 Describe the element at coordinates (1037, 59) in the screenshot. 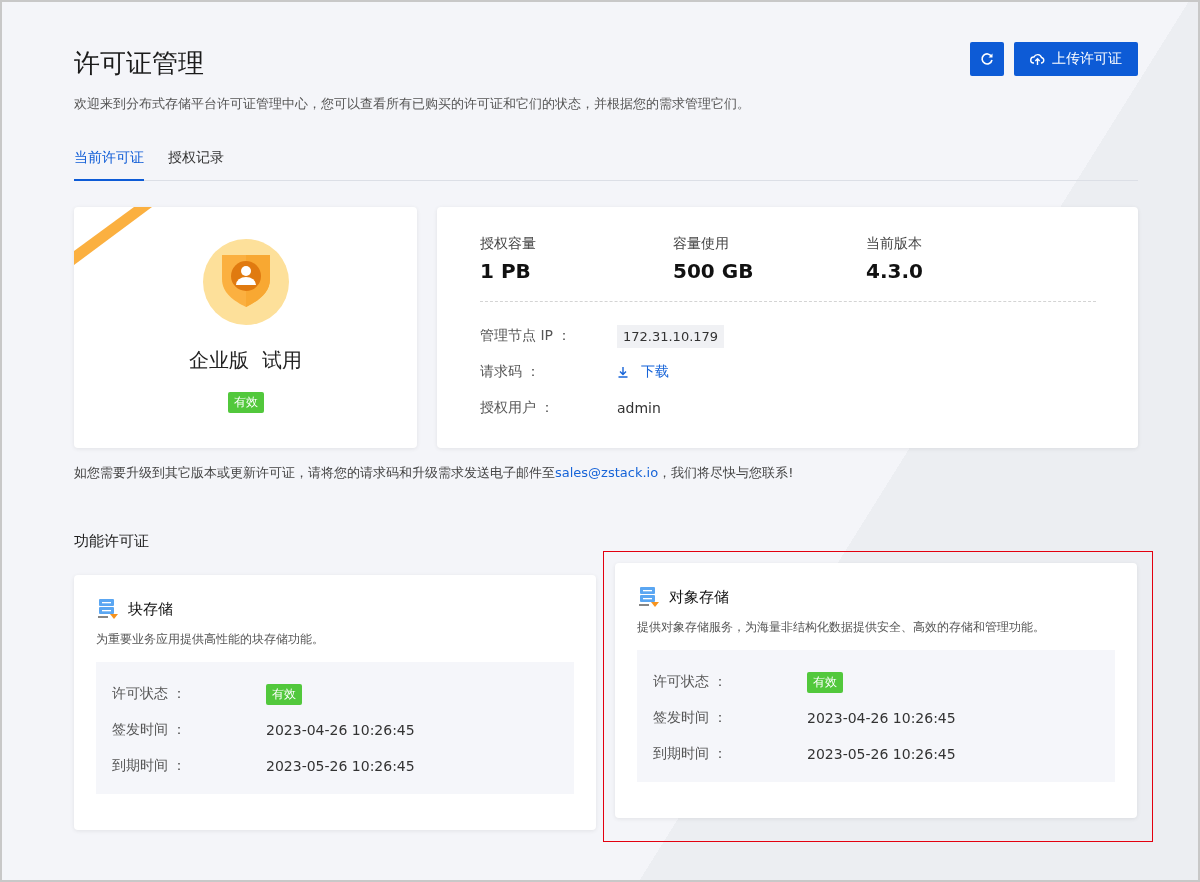

I see `cloud-upload-icon` at that location.